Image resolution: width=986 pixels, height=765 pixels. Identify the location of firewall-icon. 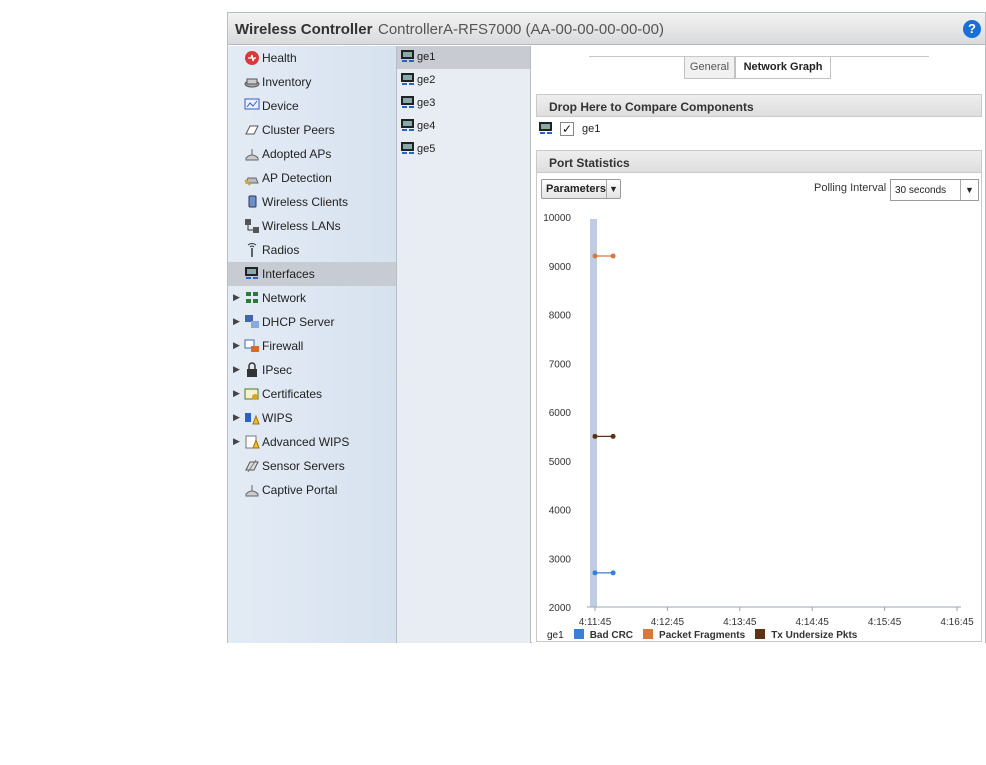
(251, 345).